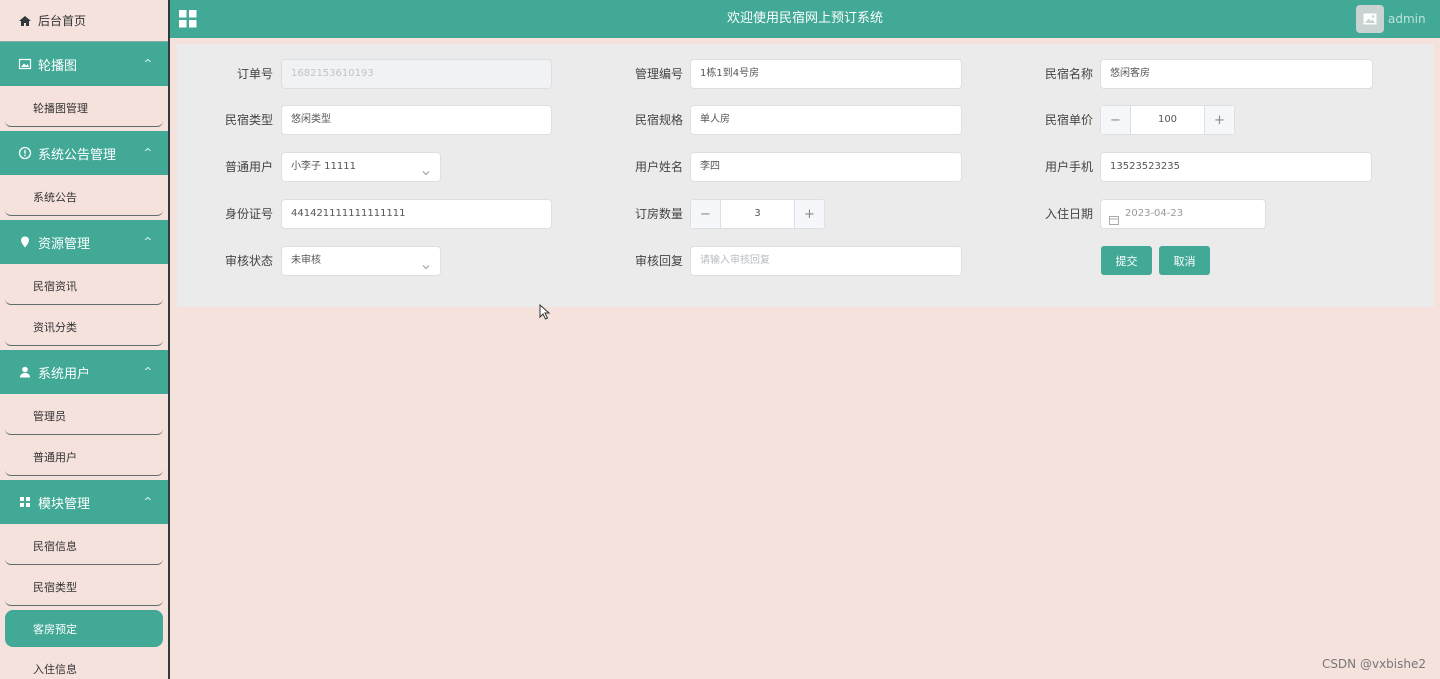 Image resolution: width=1440 pixels, height=679 pixels. Describe the element at coordinates (64, 374) in the screenshot. I see `sidebar-group-label: 系统用户` at that location.